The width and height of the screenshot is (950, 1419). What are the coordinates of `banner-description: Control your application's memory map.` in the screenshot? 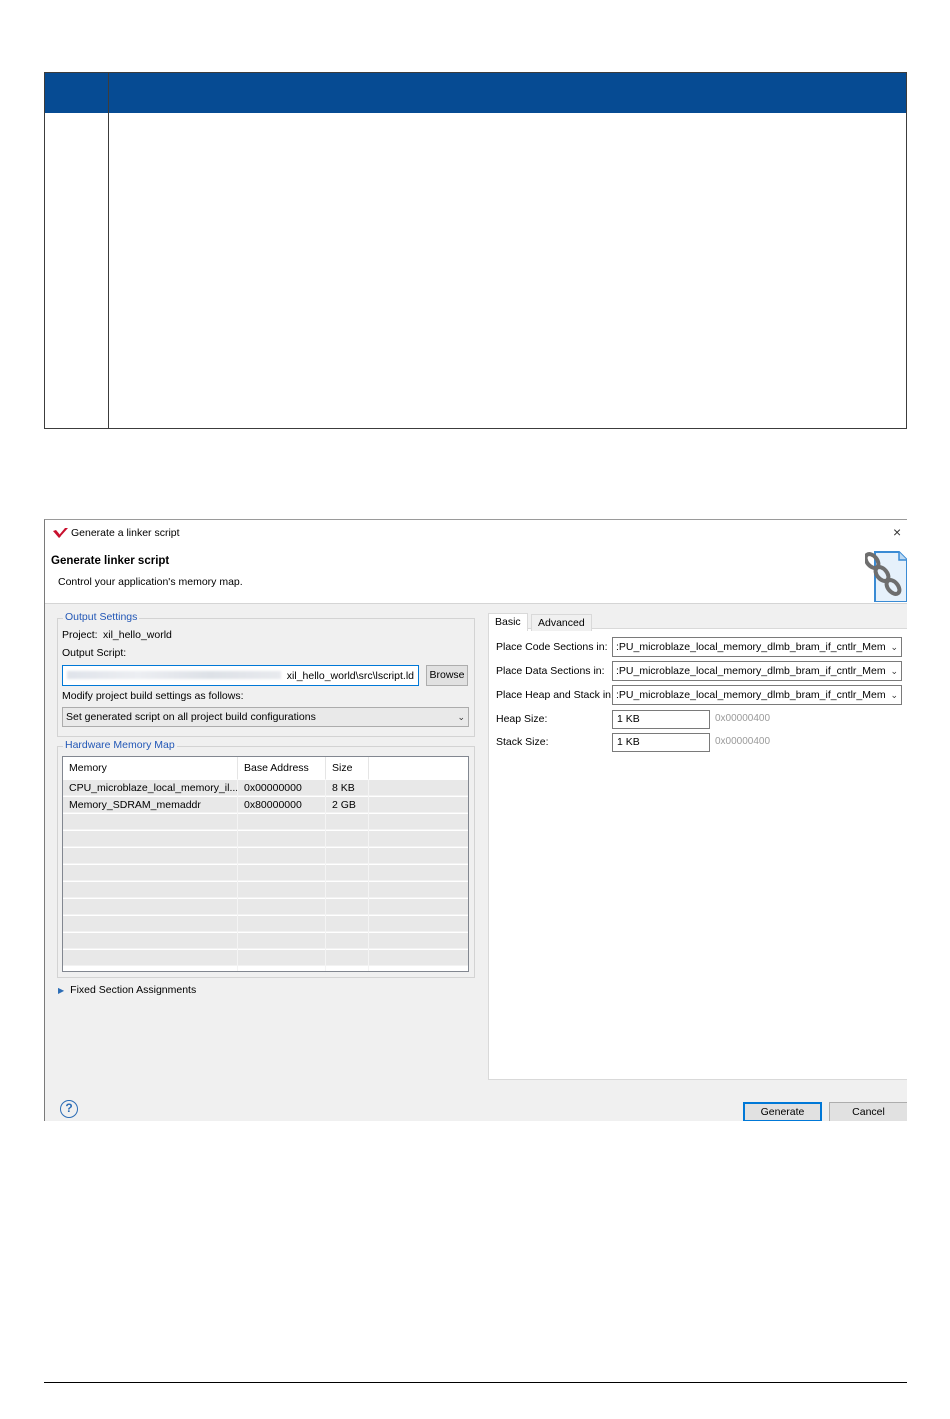 It's located at (150, 582).